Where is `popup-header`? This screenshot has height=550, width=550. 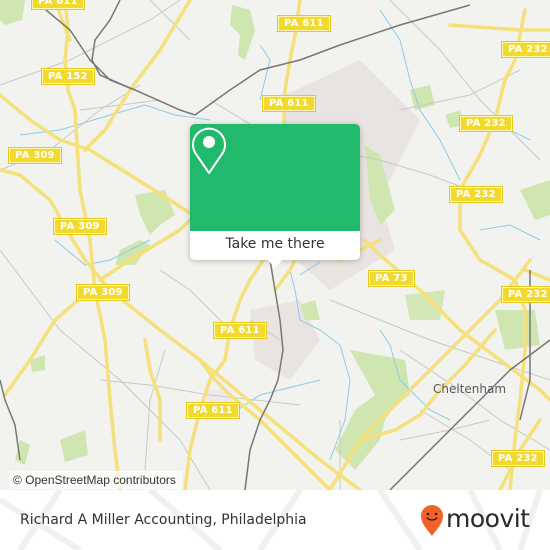
popup-header is located at coordinates (275, 177).